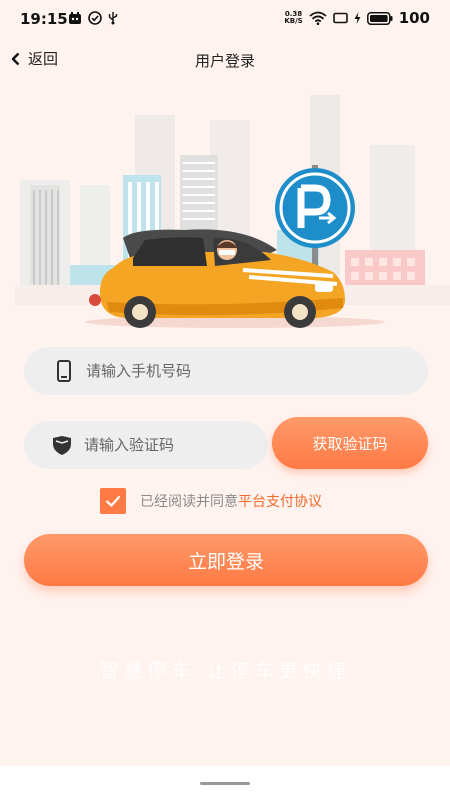 This screenshot has height=800, width=450. I want to click on check-circle-icon, so click(95, 18).